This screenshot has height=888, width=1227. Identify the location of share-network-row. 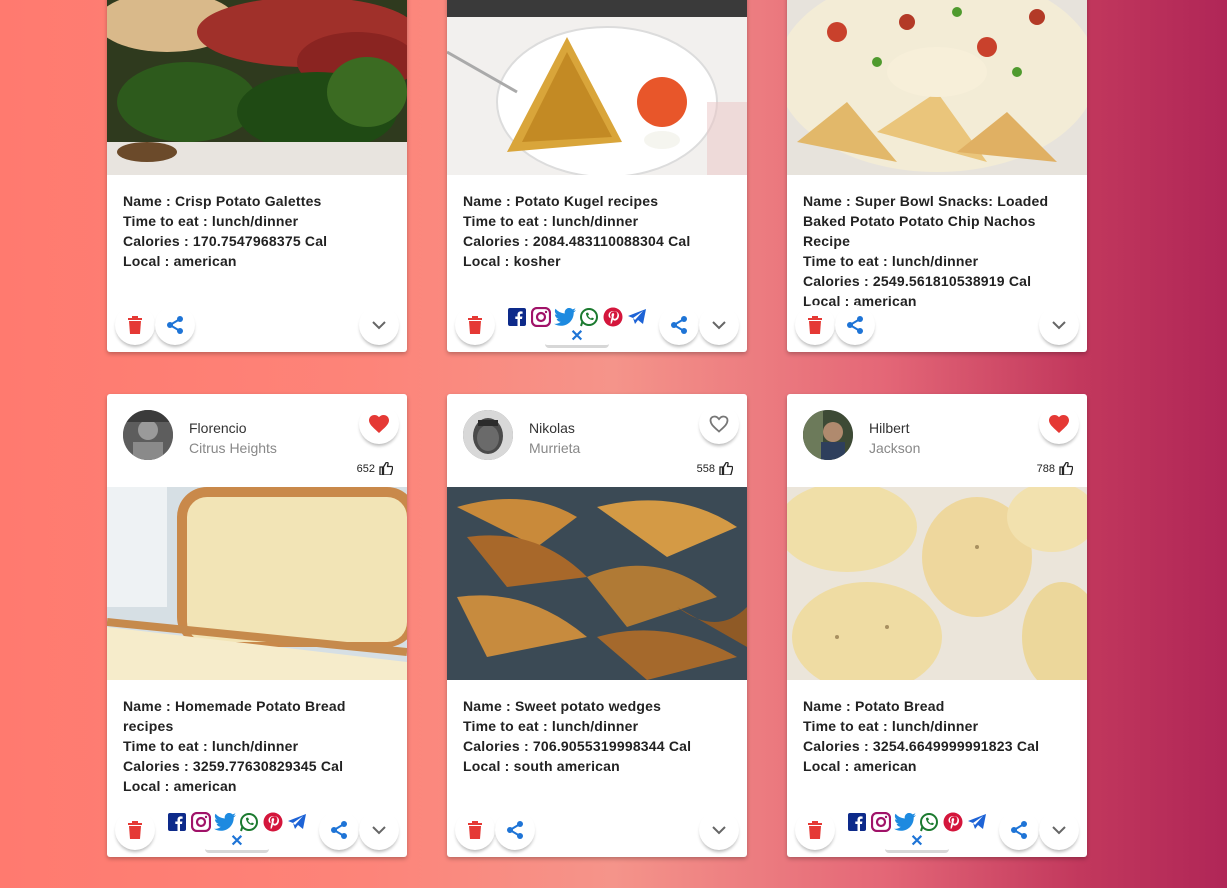
(577, 317).